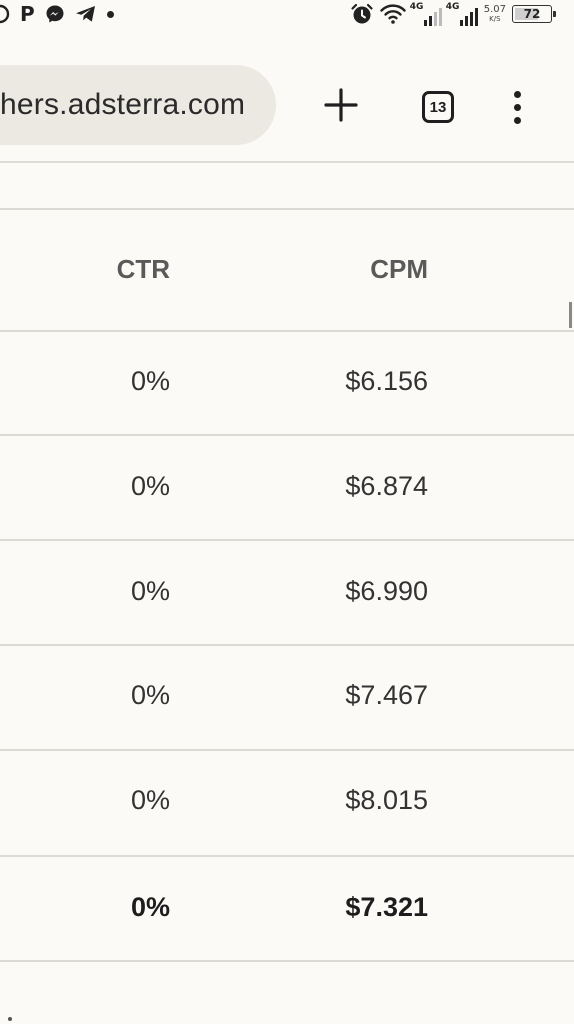 The height and width of the screenshot is (1024, 574). What do you see at coordinates (143, 269) in the screenshot?
I see `column-header-ctr: CTR` at bounding box center [143, 269].